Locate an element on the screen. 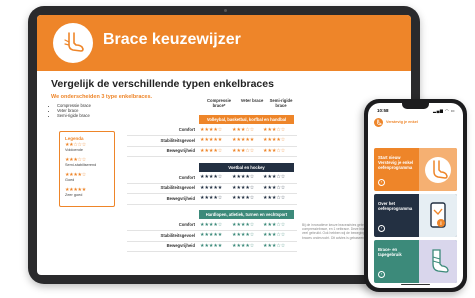  column-header: Veter brace is located at coordinates (252, 100).